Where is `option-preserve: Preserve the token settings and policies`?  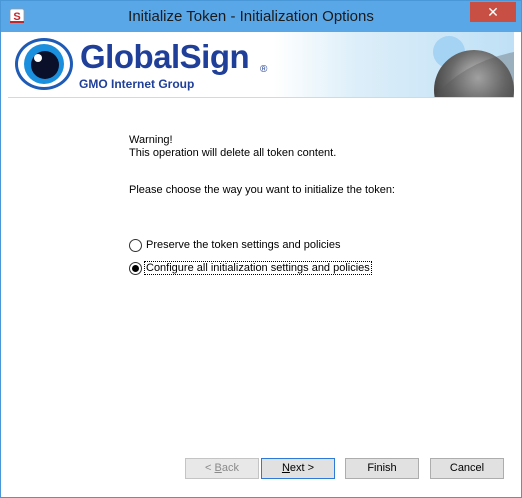 option-preserve: Preserve the token settings and policies is located at coordinates (235, 245).